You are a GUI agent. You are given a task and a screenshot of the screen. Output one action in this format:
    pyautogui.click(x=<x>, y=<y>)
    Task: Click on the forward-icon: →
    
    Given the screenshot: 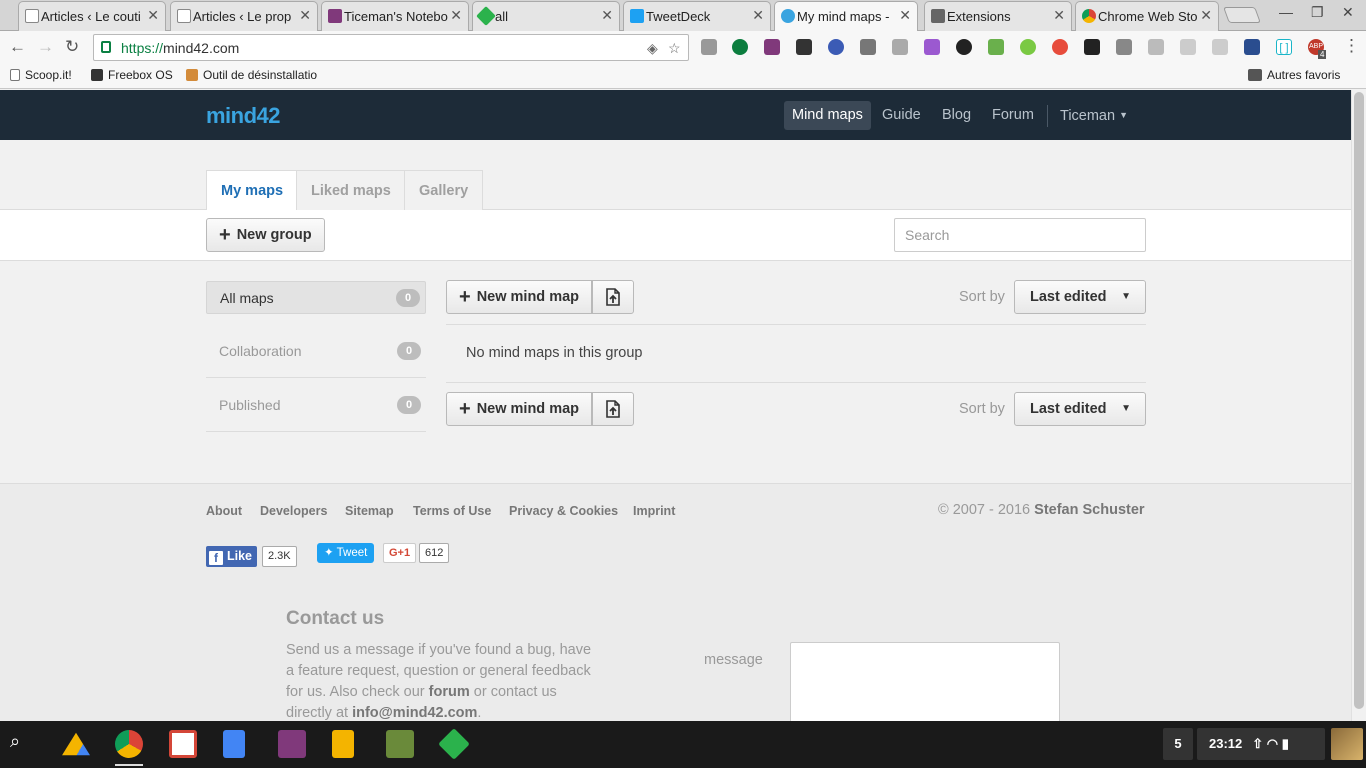 What is the action you would take?
    pyautogui.click(x=45, y=47)
    